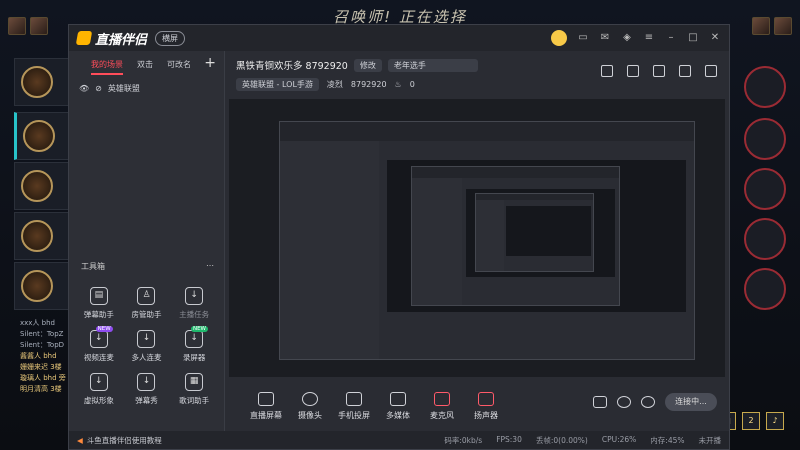  I want to click on tool-video-link: NEW ↓ 视频连麦, so click(99, 344).